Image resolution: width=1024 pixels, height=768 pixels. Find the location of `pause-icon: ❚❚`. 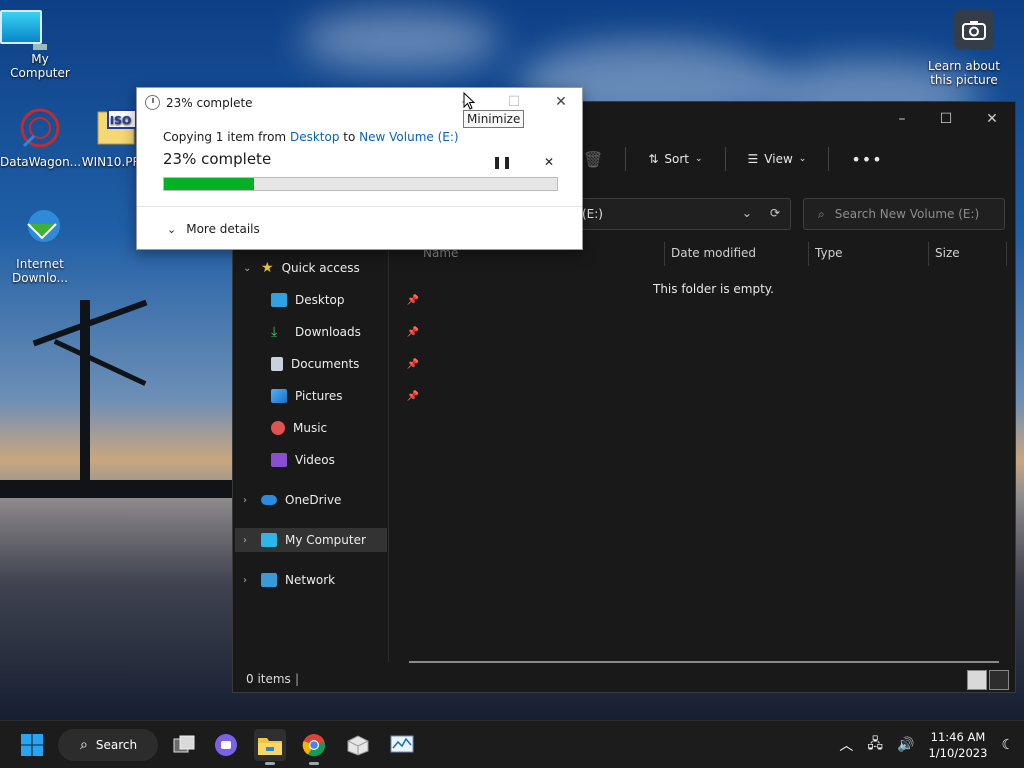

pause-icon: ❚❚ is located at coordinates (502, 162).